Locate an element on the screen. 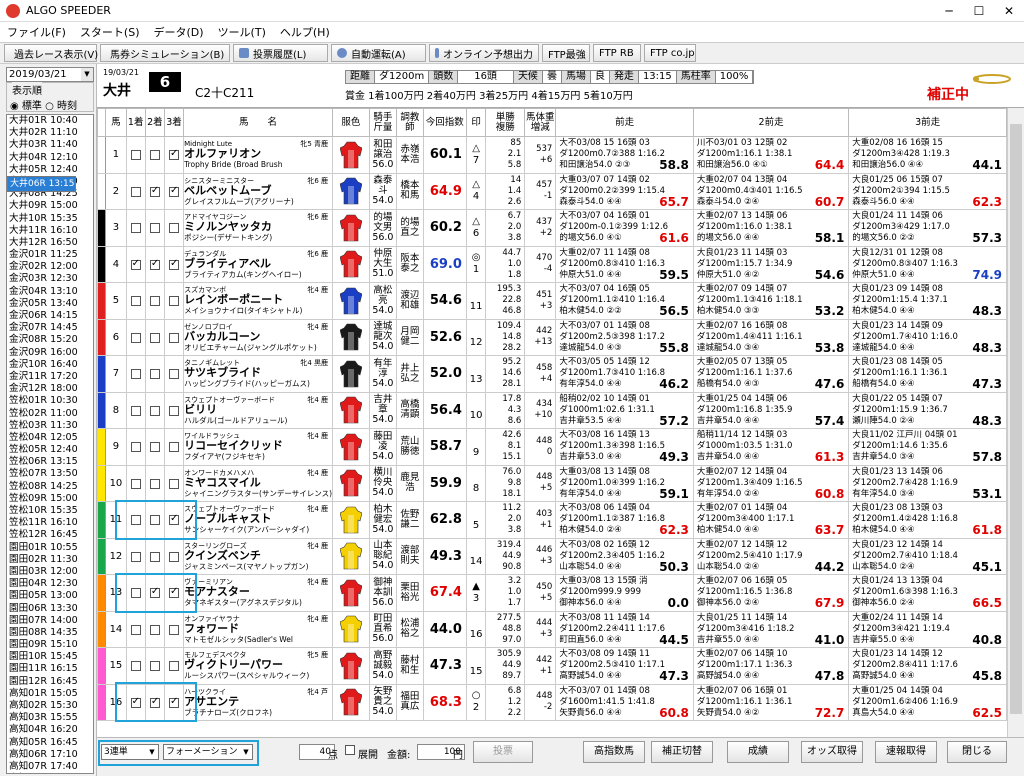  mark: 15 is located at coordinates (476, 666).